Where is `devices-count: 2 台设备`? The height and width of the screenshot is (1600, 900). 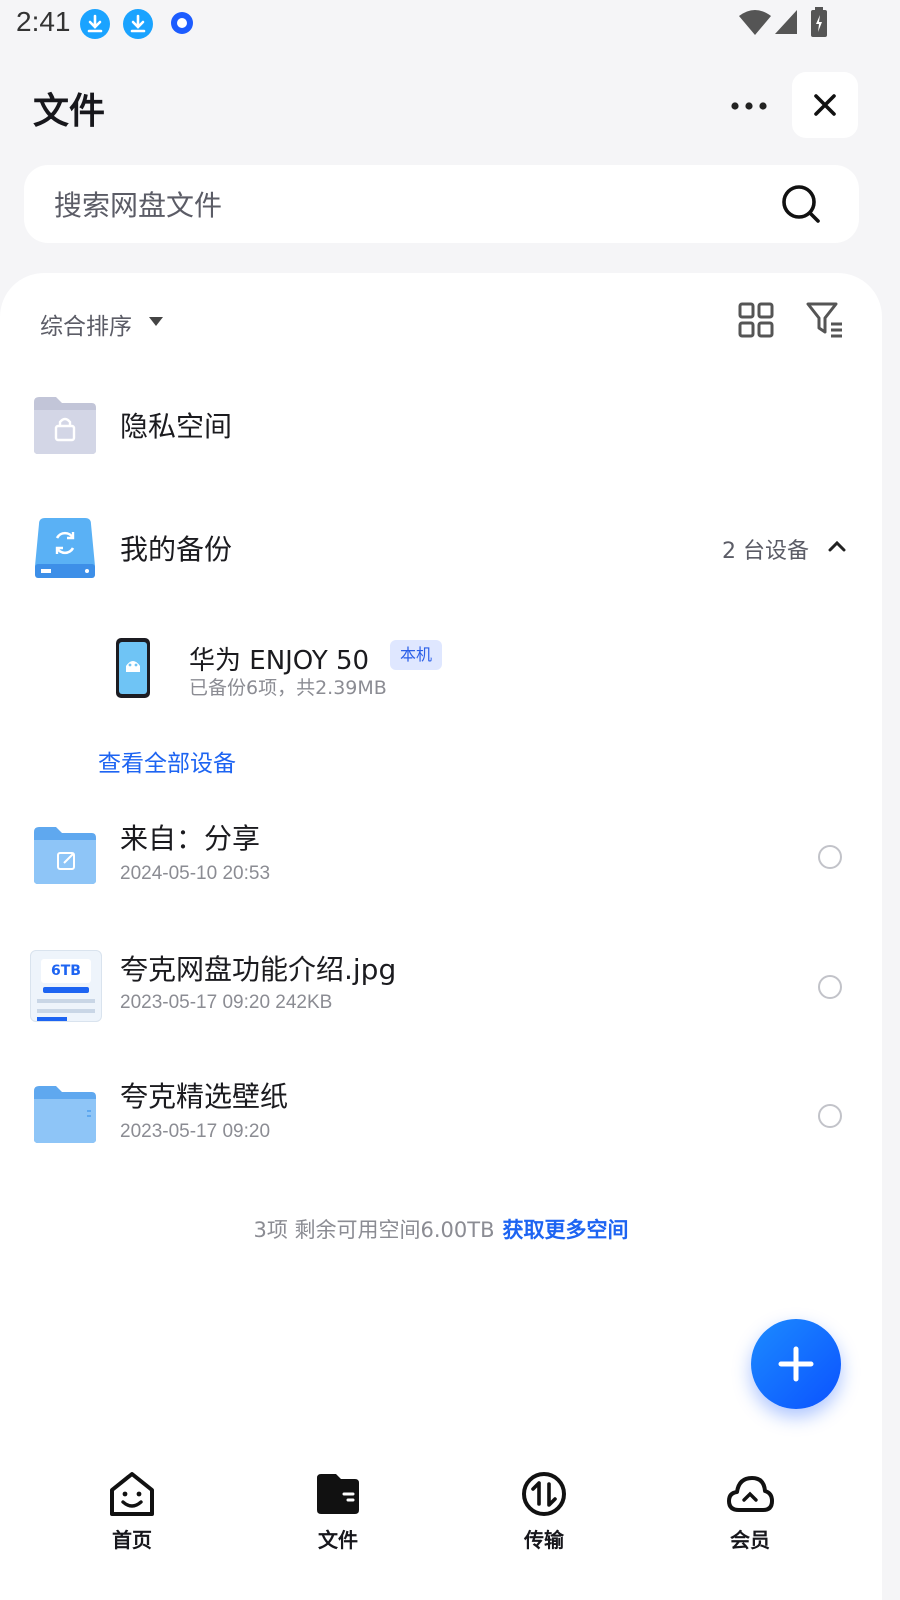
devices-count: 2 台设备 is located at coordinates (765, 549).